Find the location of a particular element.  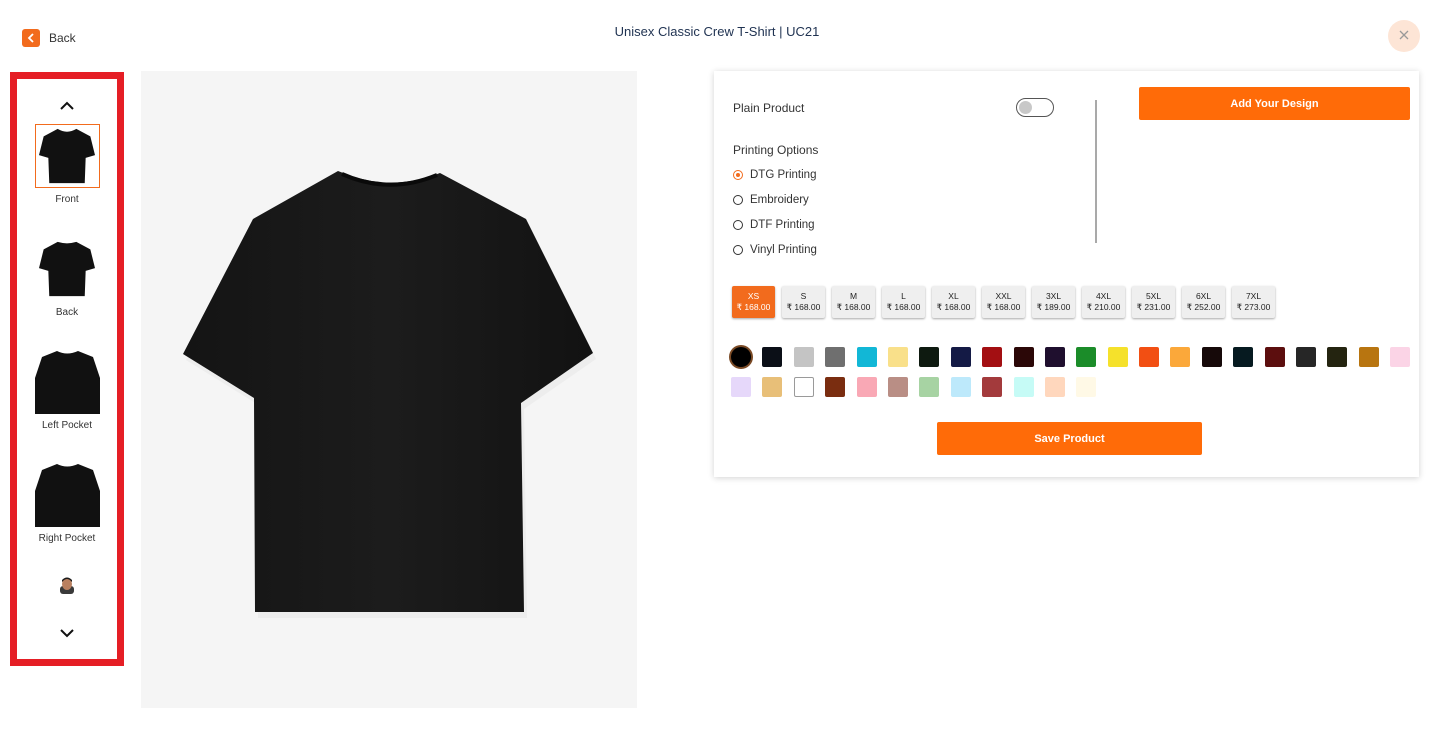

size-chip-7xl: 7XL ₹ 273.00 is located at coordinates (1253, 302).